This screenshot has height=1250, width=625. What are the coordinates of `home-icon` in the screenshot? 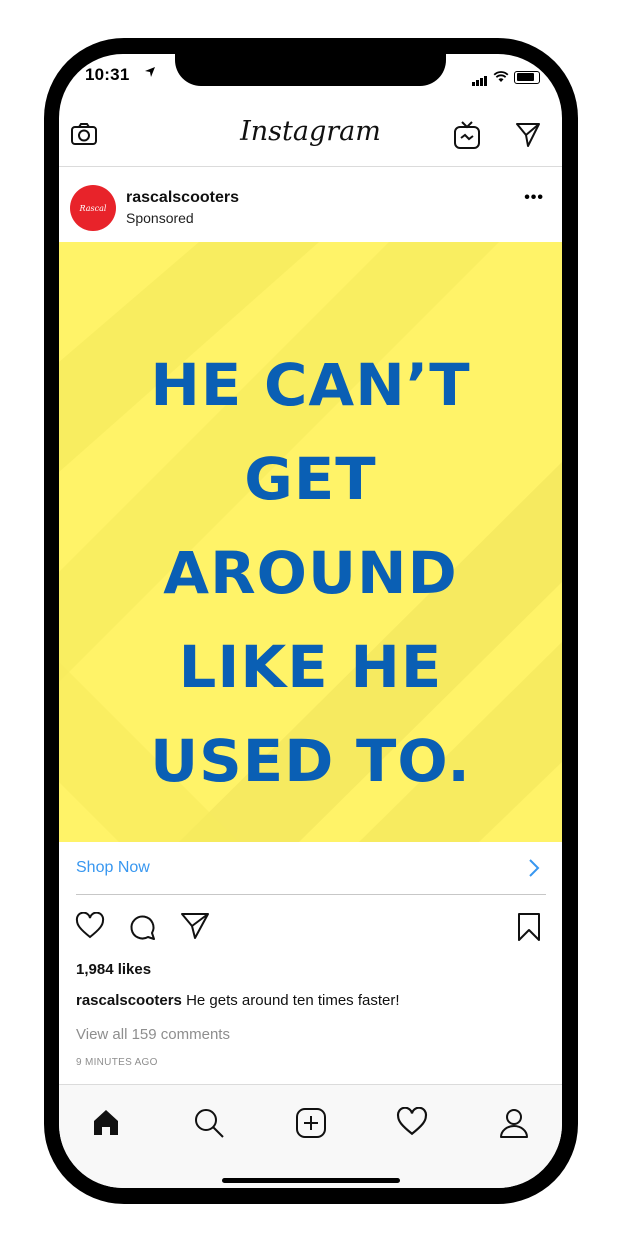 It's located at (106, 1122).